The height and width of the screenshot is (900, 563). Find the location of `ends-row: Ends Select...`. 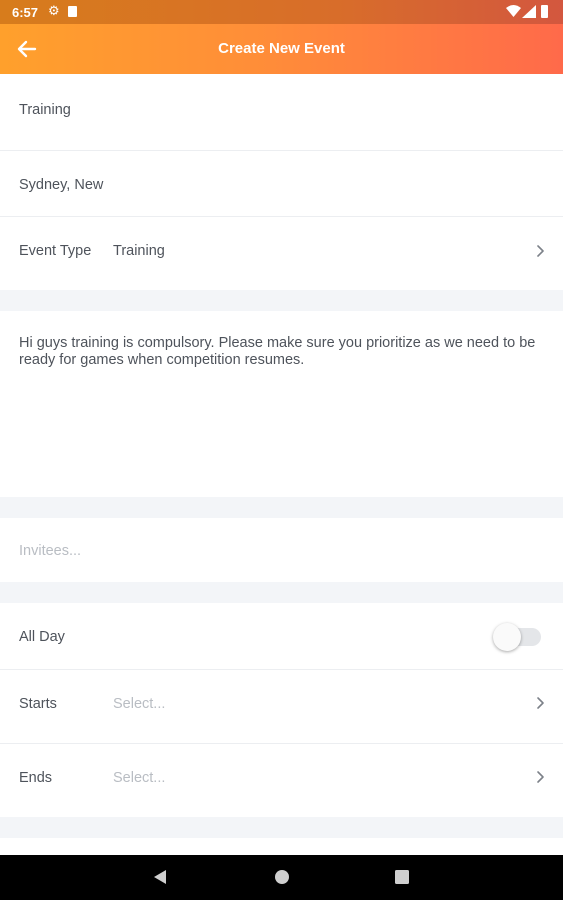

ends-row: Ends Select... is located at coordinates (281, 780).